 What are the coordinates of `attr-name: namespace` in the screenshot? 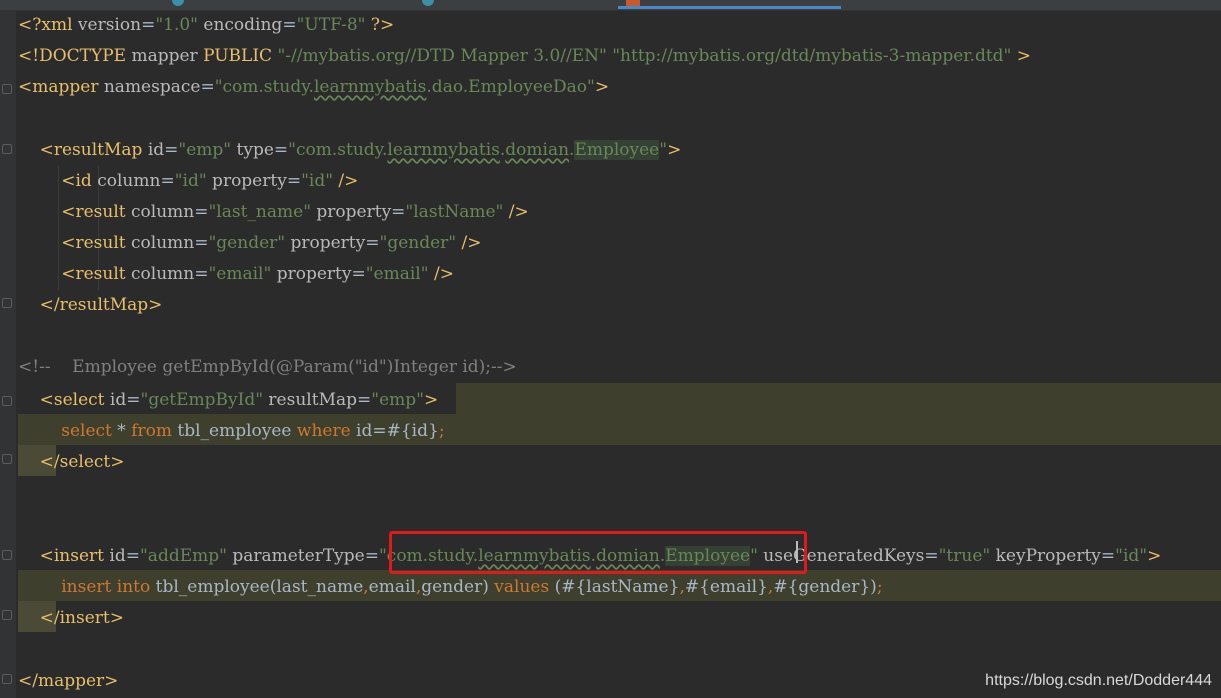 It's located at (149, 87).